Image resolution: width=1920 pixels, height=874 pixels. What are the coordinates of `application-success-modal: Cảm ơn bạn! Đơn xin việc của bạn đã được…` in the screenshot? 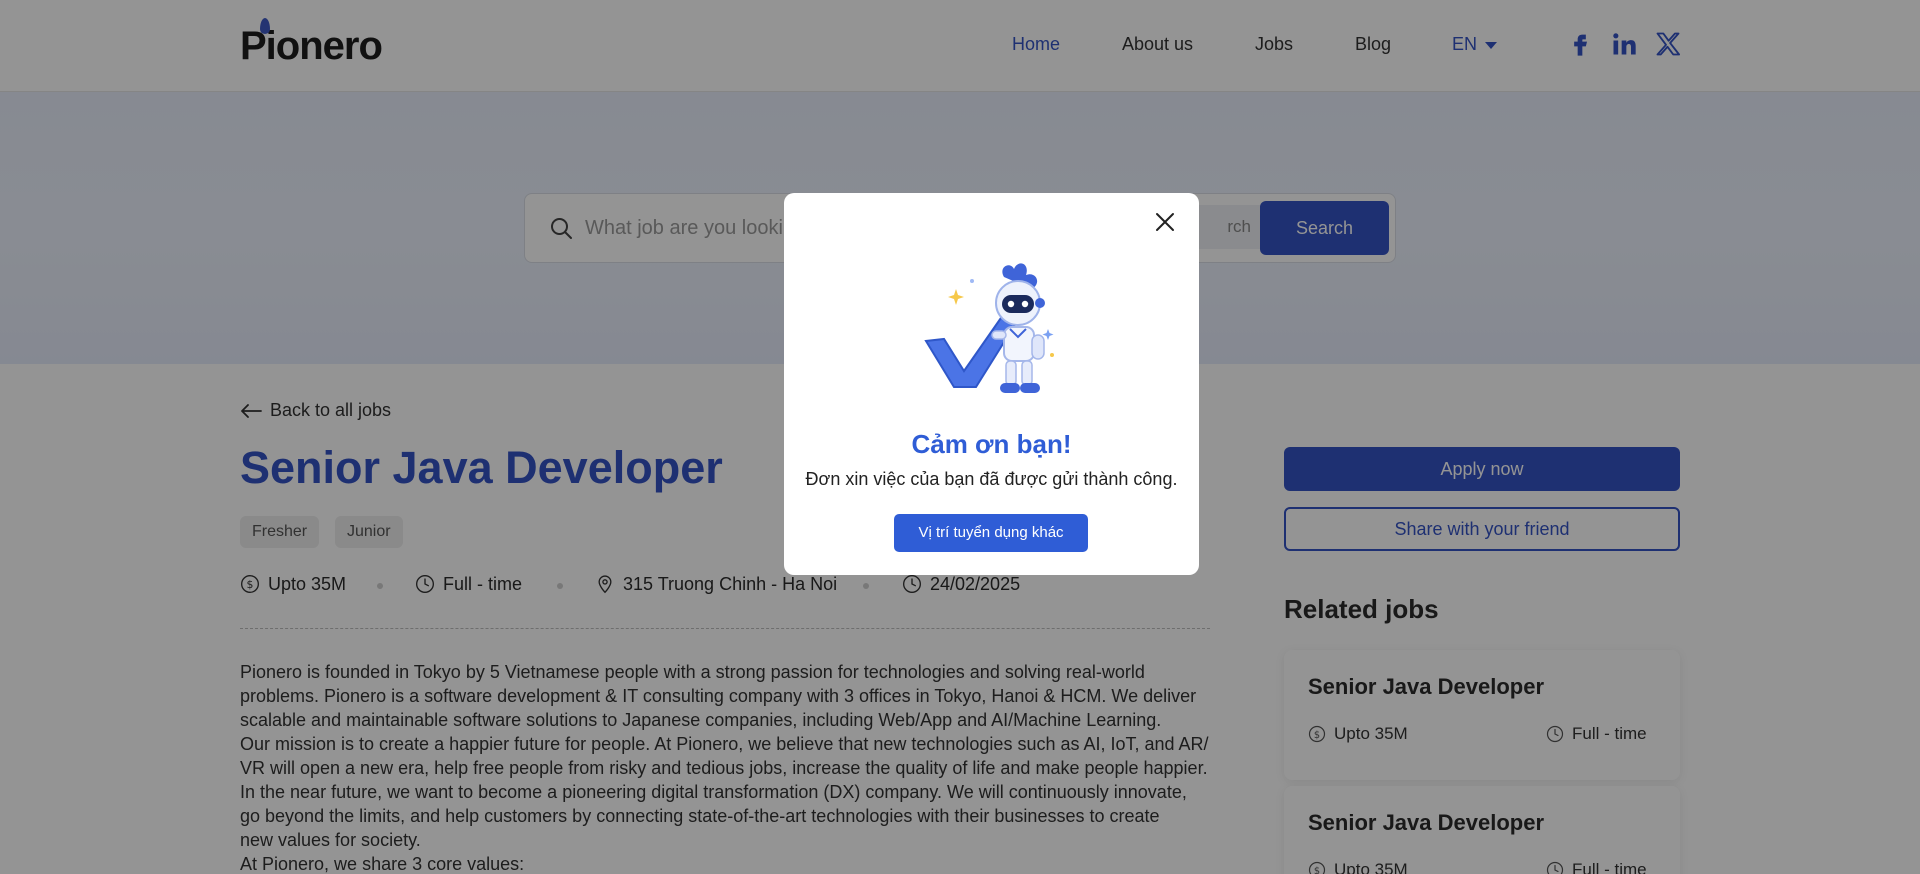 It's located at (991, 384).